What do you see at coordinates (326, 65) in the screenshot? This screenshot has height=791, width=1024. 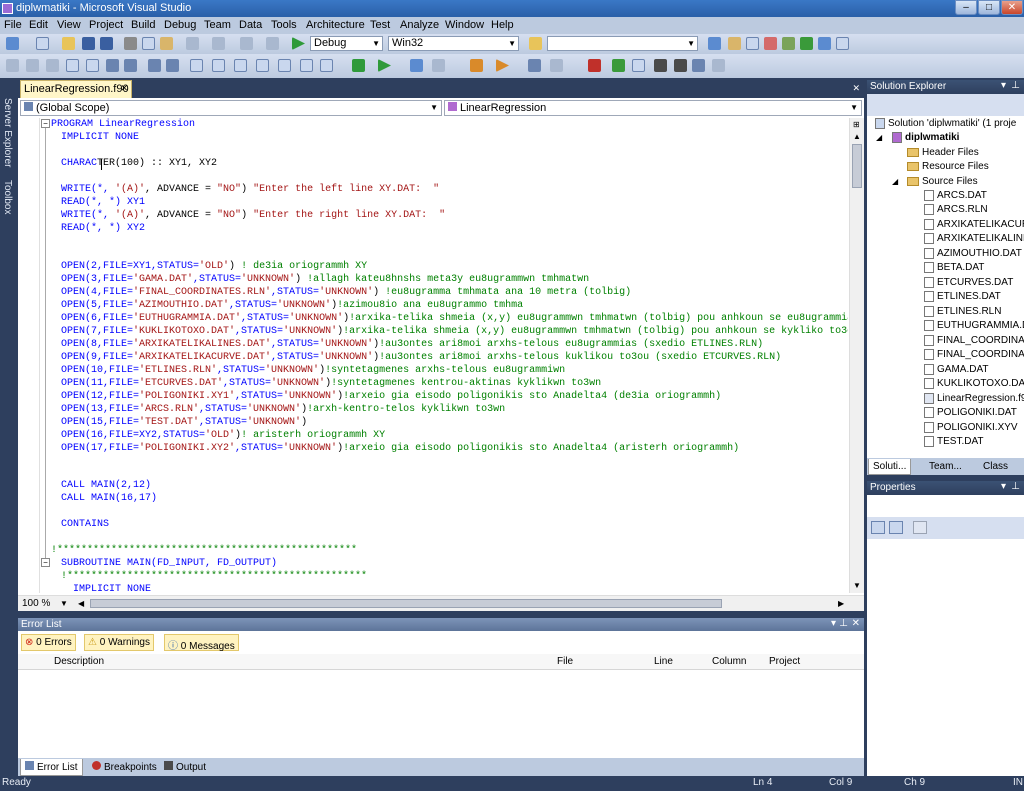 I see `bookmark-window-icon` at bounding box center [326, 65].